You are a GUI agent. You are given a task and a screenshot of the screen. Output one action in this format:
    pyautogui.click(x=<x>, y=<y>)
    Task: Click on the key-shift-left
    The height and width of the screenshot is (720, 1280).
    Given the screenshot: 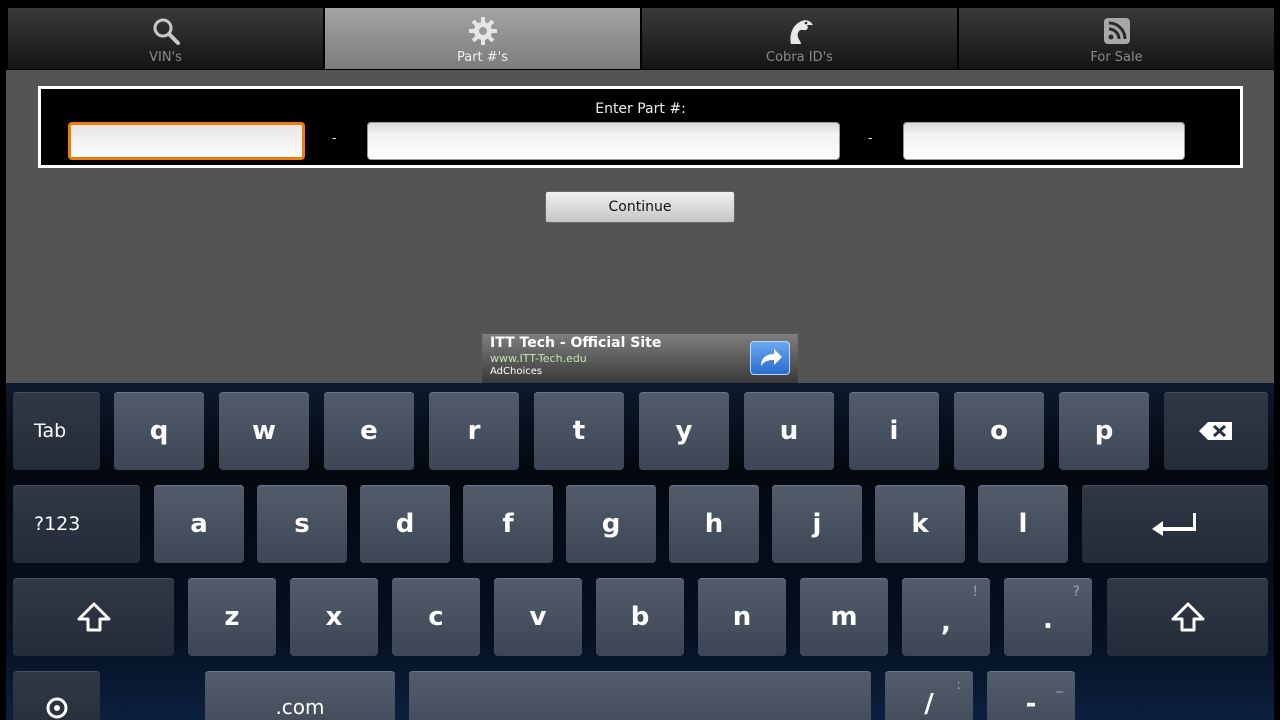 What is the action you would take?
    pyautogui.click(x=93, y=617)
    